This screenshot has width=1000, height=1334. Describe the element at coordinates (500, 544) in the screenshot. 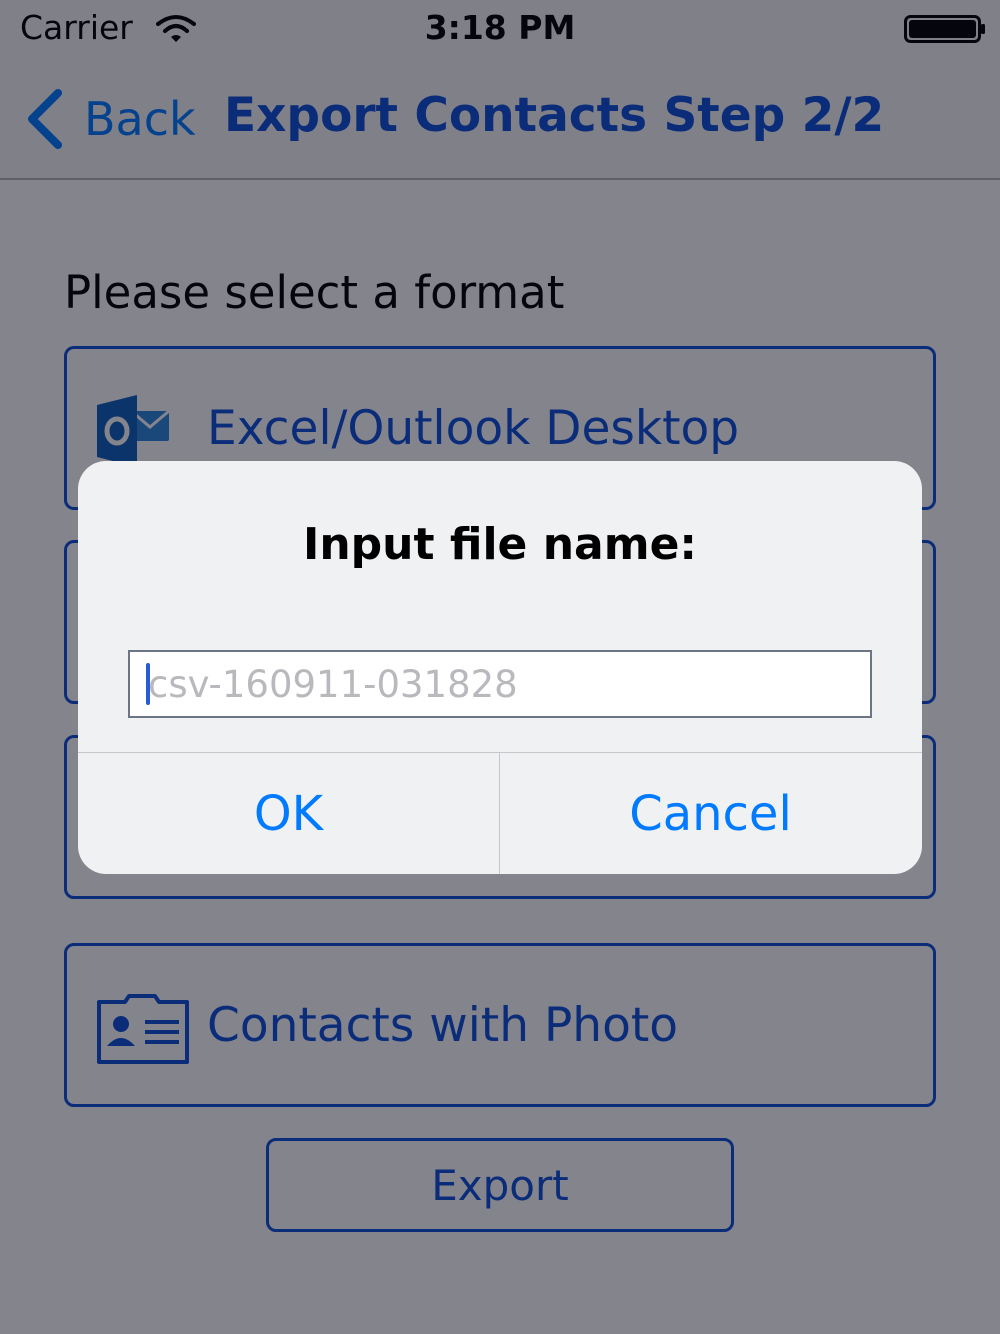

I see `alert-title: Input file name:` at that location.